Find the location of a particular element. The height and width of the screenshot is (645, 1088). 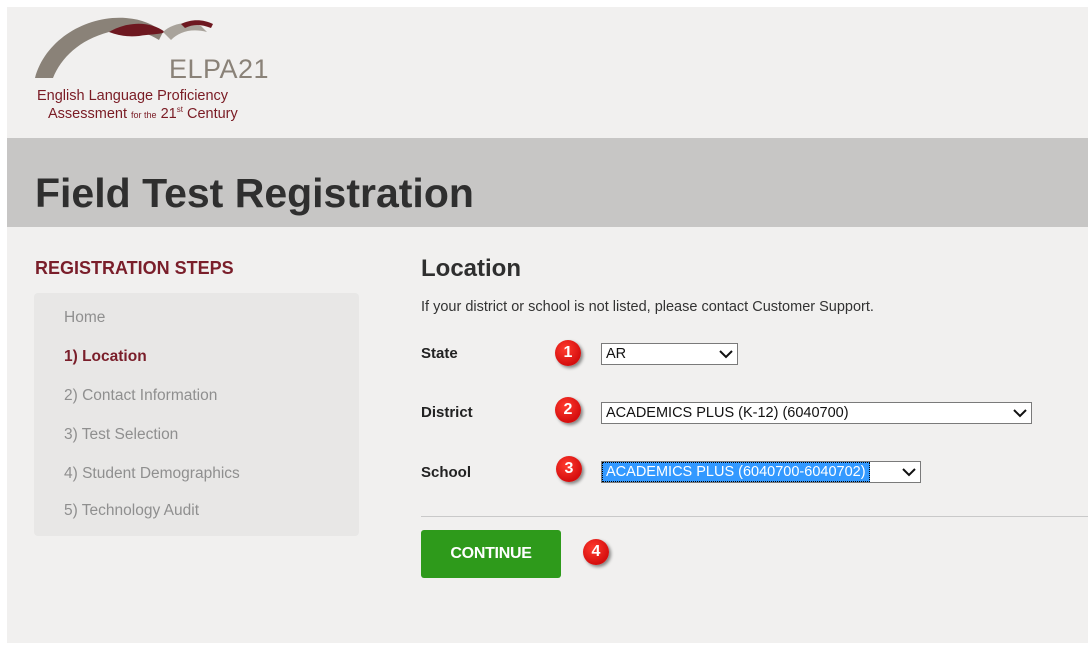

school-select: ACADEMICS PLUS (6040700-6040702) is located at coordinates (761, 472).